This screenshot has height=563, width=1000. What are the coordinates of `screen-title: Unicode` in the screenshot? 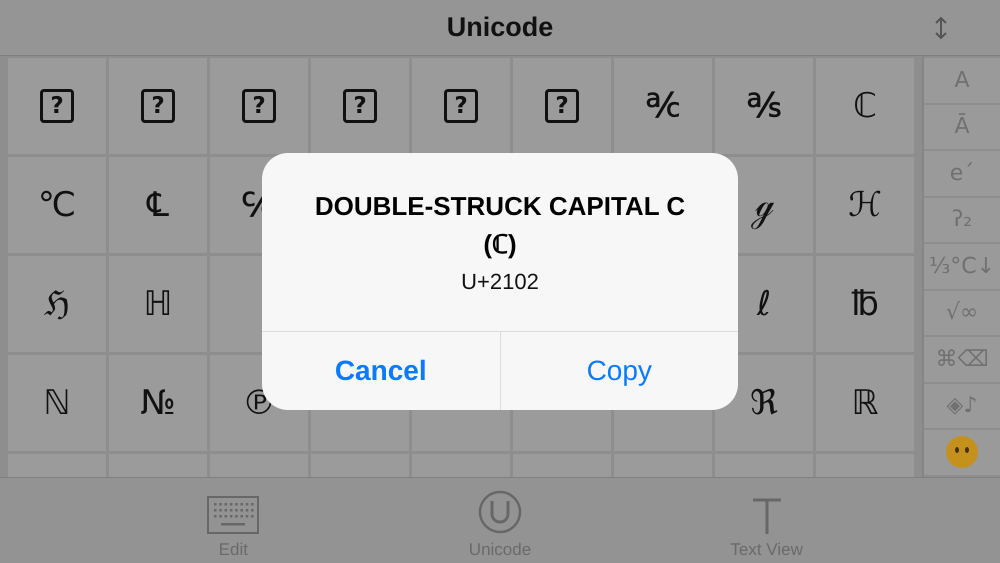 It's located at (500, 27).